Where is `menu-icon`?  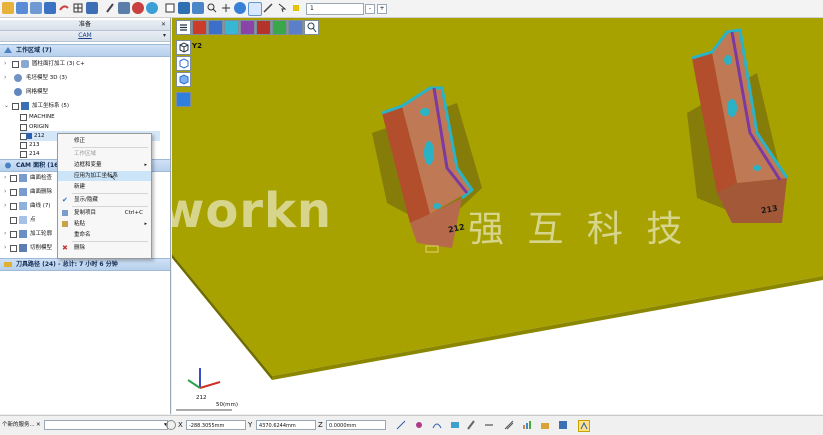 menu-icon is located at coordinates (183, 27).